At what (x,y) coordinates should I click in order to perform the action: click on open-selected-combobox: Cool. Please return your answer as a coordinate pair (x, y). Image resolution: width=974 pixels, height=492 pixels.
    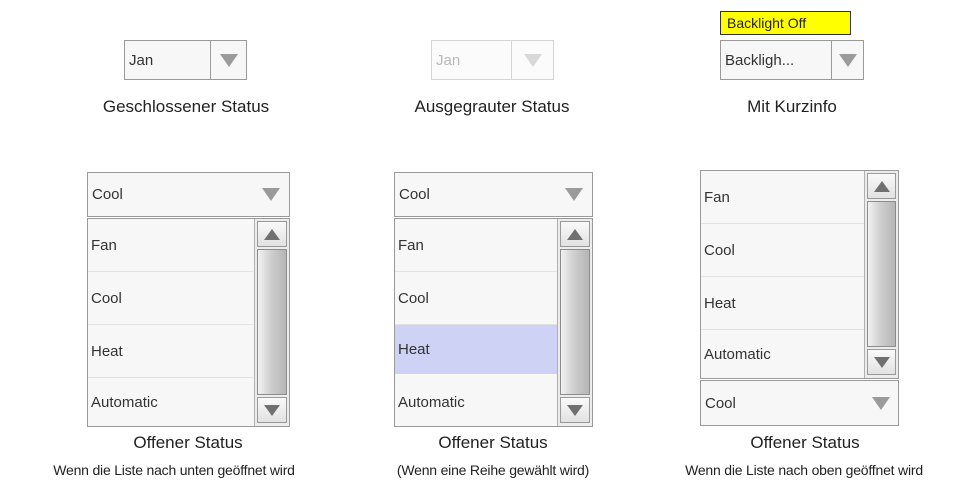
    Looking at the image, I should click on (493, 194).